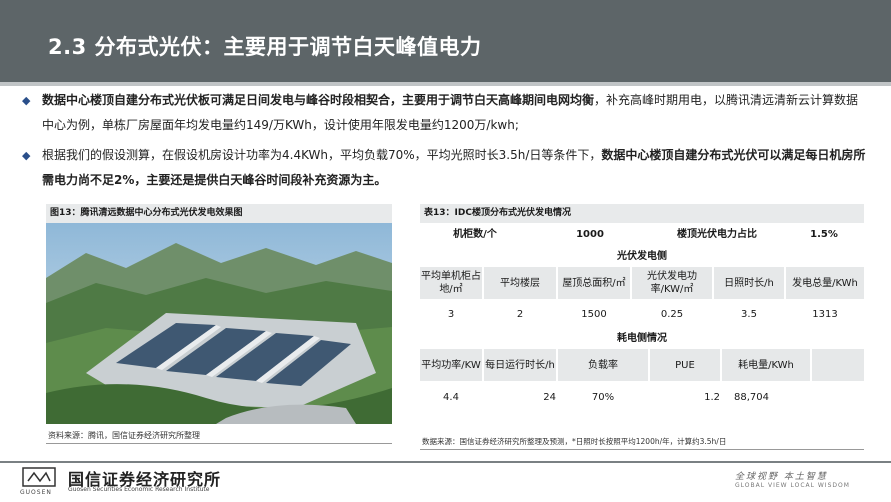 The height and width of the screenshot is (502, 891). What do you see at coordinates (685, 365) in the screenshot?
I see `table-header-cell: PUE` at bounding box center [685, 365].